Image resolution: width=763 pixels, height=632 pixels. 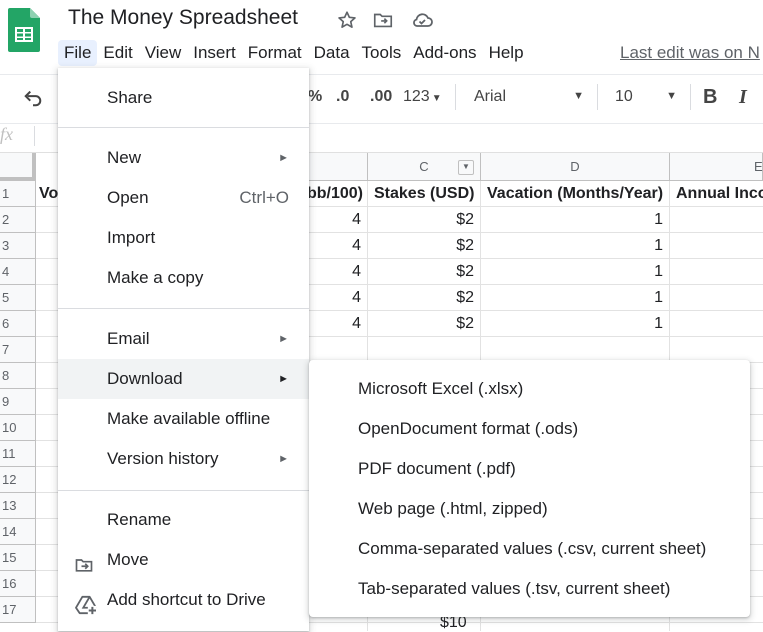 I want to click on undo-icon, so click(x=33, y=98).